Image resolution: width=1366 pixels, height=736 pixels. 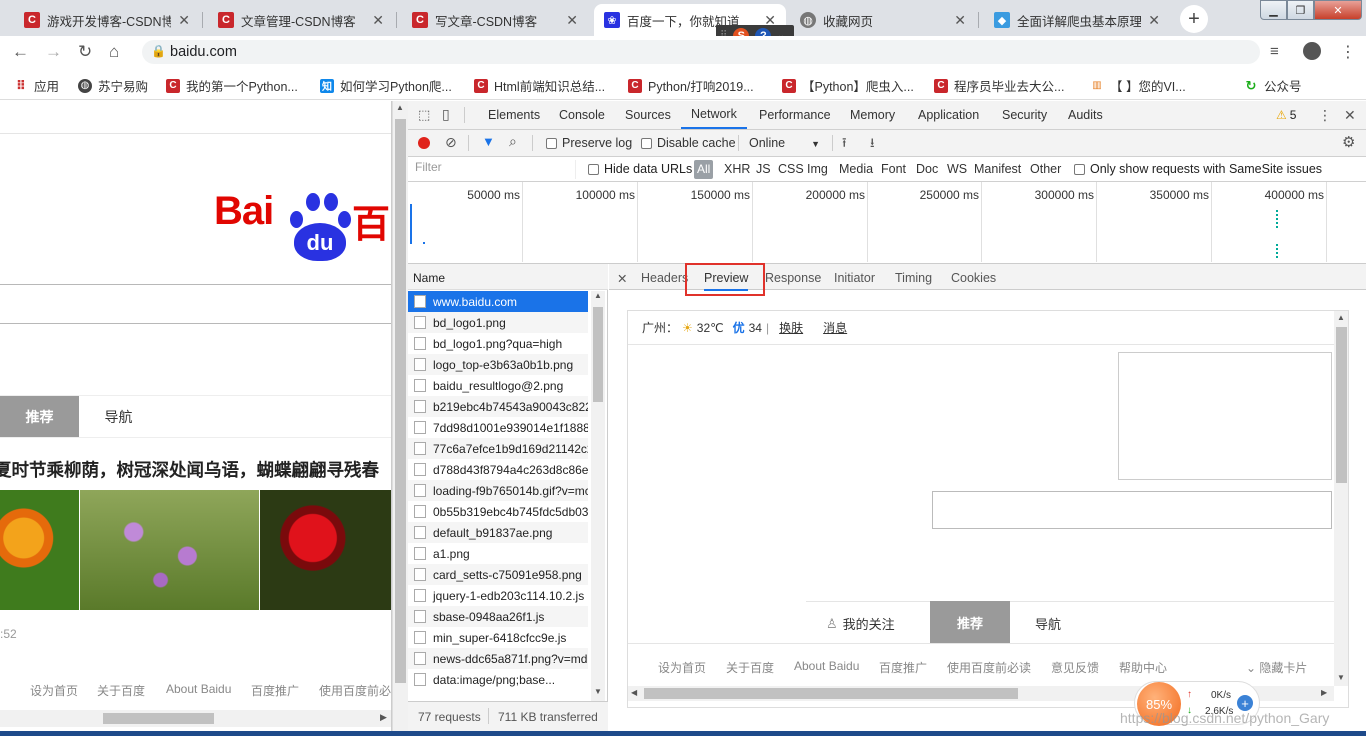 What do you see at coordinates (1276, 667) in the screenshot?
I see `hide-card-link: ⌄ 隐藏卡片` at bounding box center [1276, 667].